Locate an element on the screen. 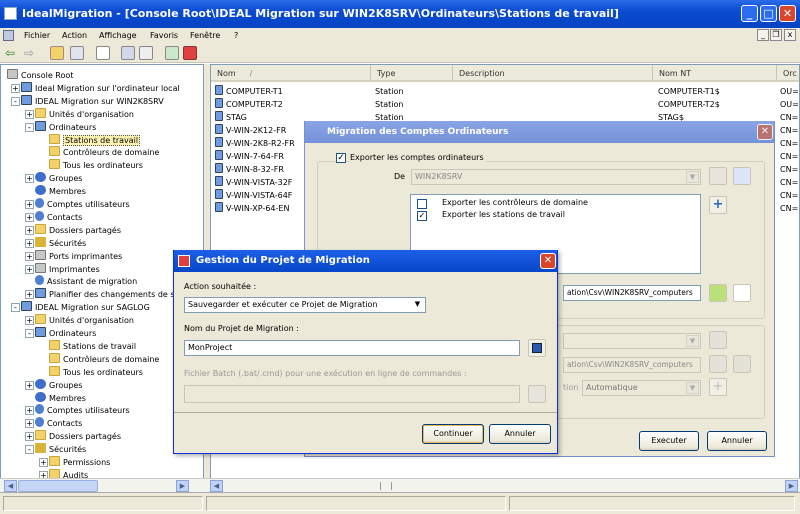 The image size is (800, 514). list-scroll-right-icon: ▶ is located at coordinates (791, 486).